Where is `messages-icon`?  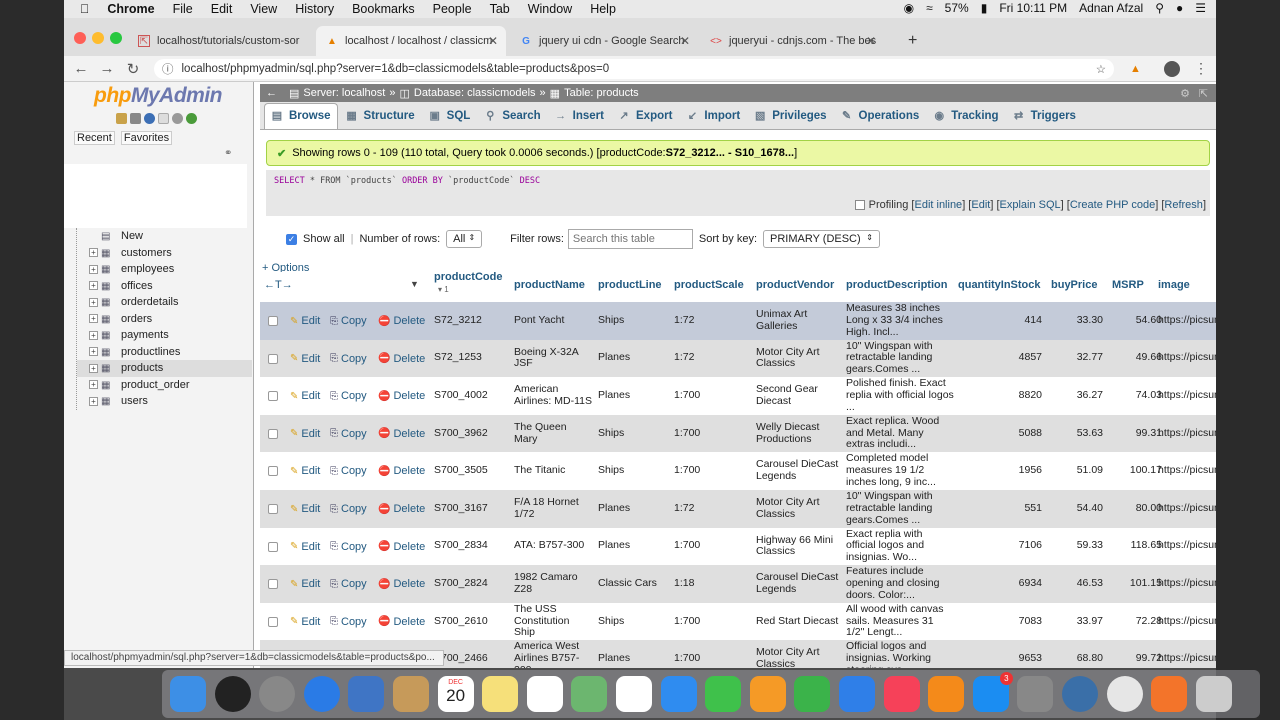 messages-icon is located at coordinates (678, 694).